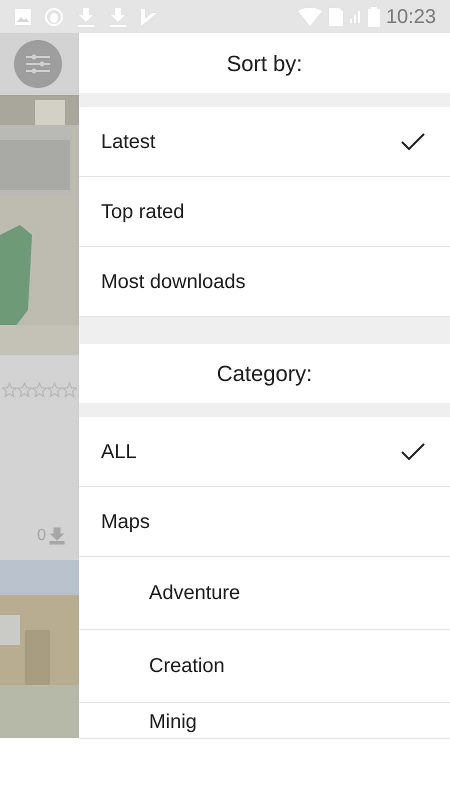 The width and height of the screenshot is (450, 800). Describe the element at coordinates (356, 16) in the screenshot. I see `signal-icon` at that location.